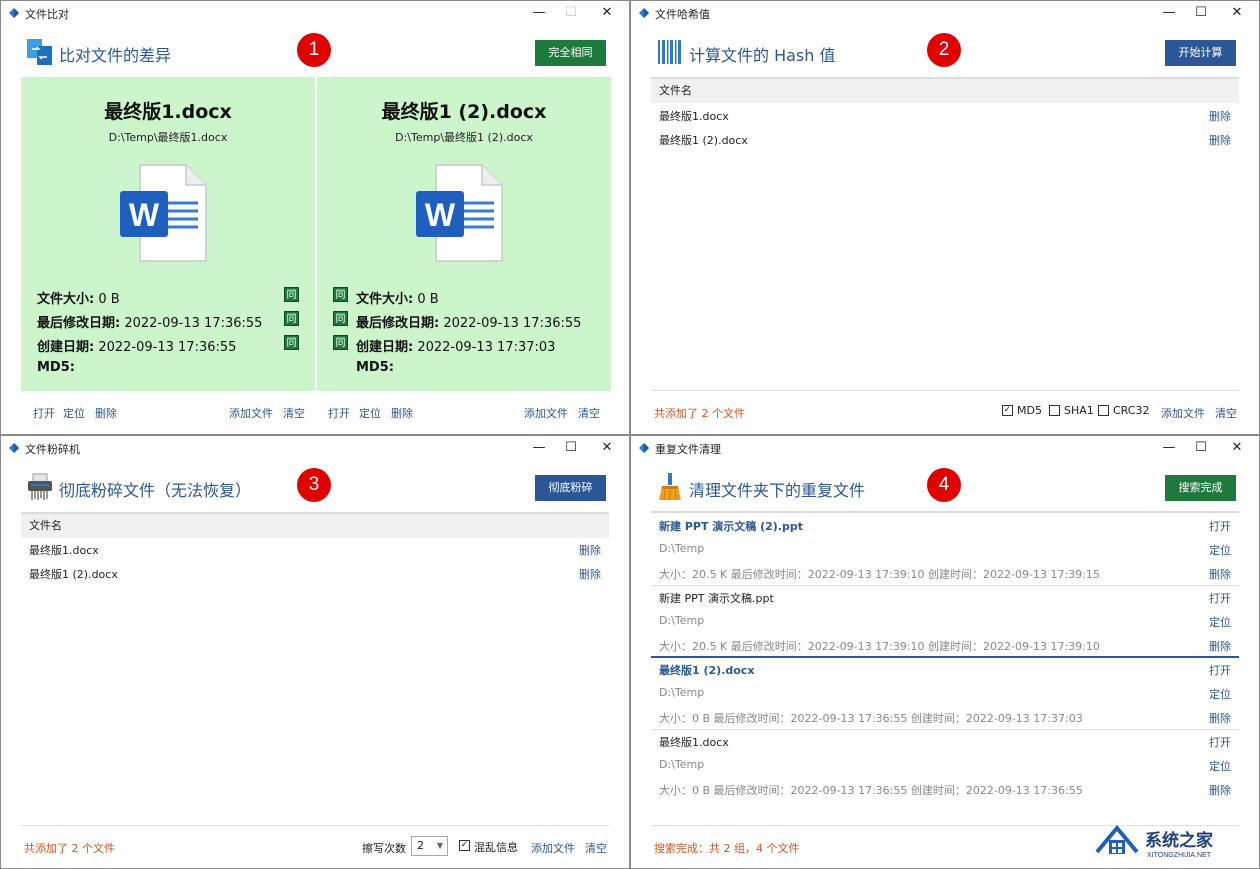  I want to click on step-badge: 4, so click(944, 485).